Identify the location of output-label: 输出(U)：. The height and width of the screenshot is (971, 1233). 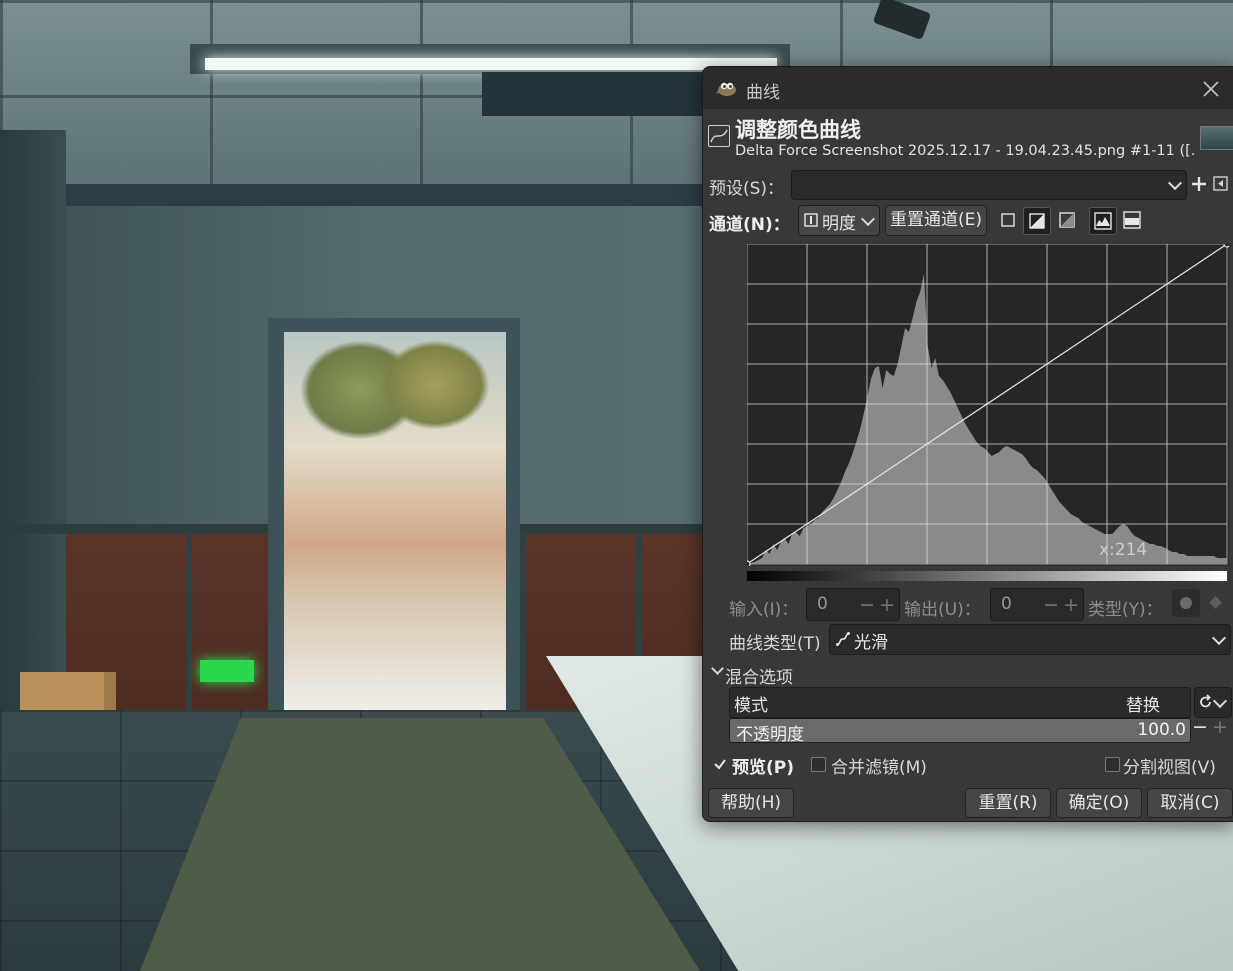
(942, 610).